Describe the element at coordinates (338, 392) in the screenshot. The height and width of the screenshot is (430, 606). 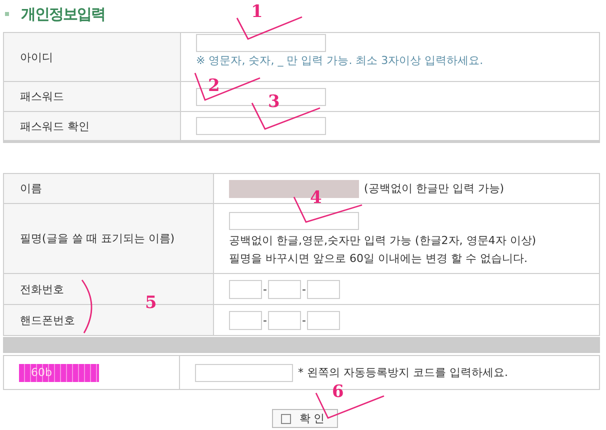
I see `annotation-number: 6` at that location.